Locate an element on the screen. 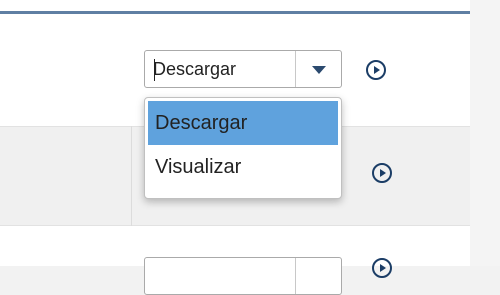 The height and width of the screenshot is (295, 500). header-bar is located at coordinates (235, 7).